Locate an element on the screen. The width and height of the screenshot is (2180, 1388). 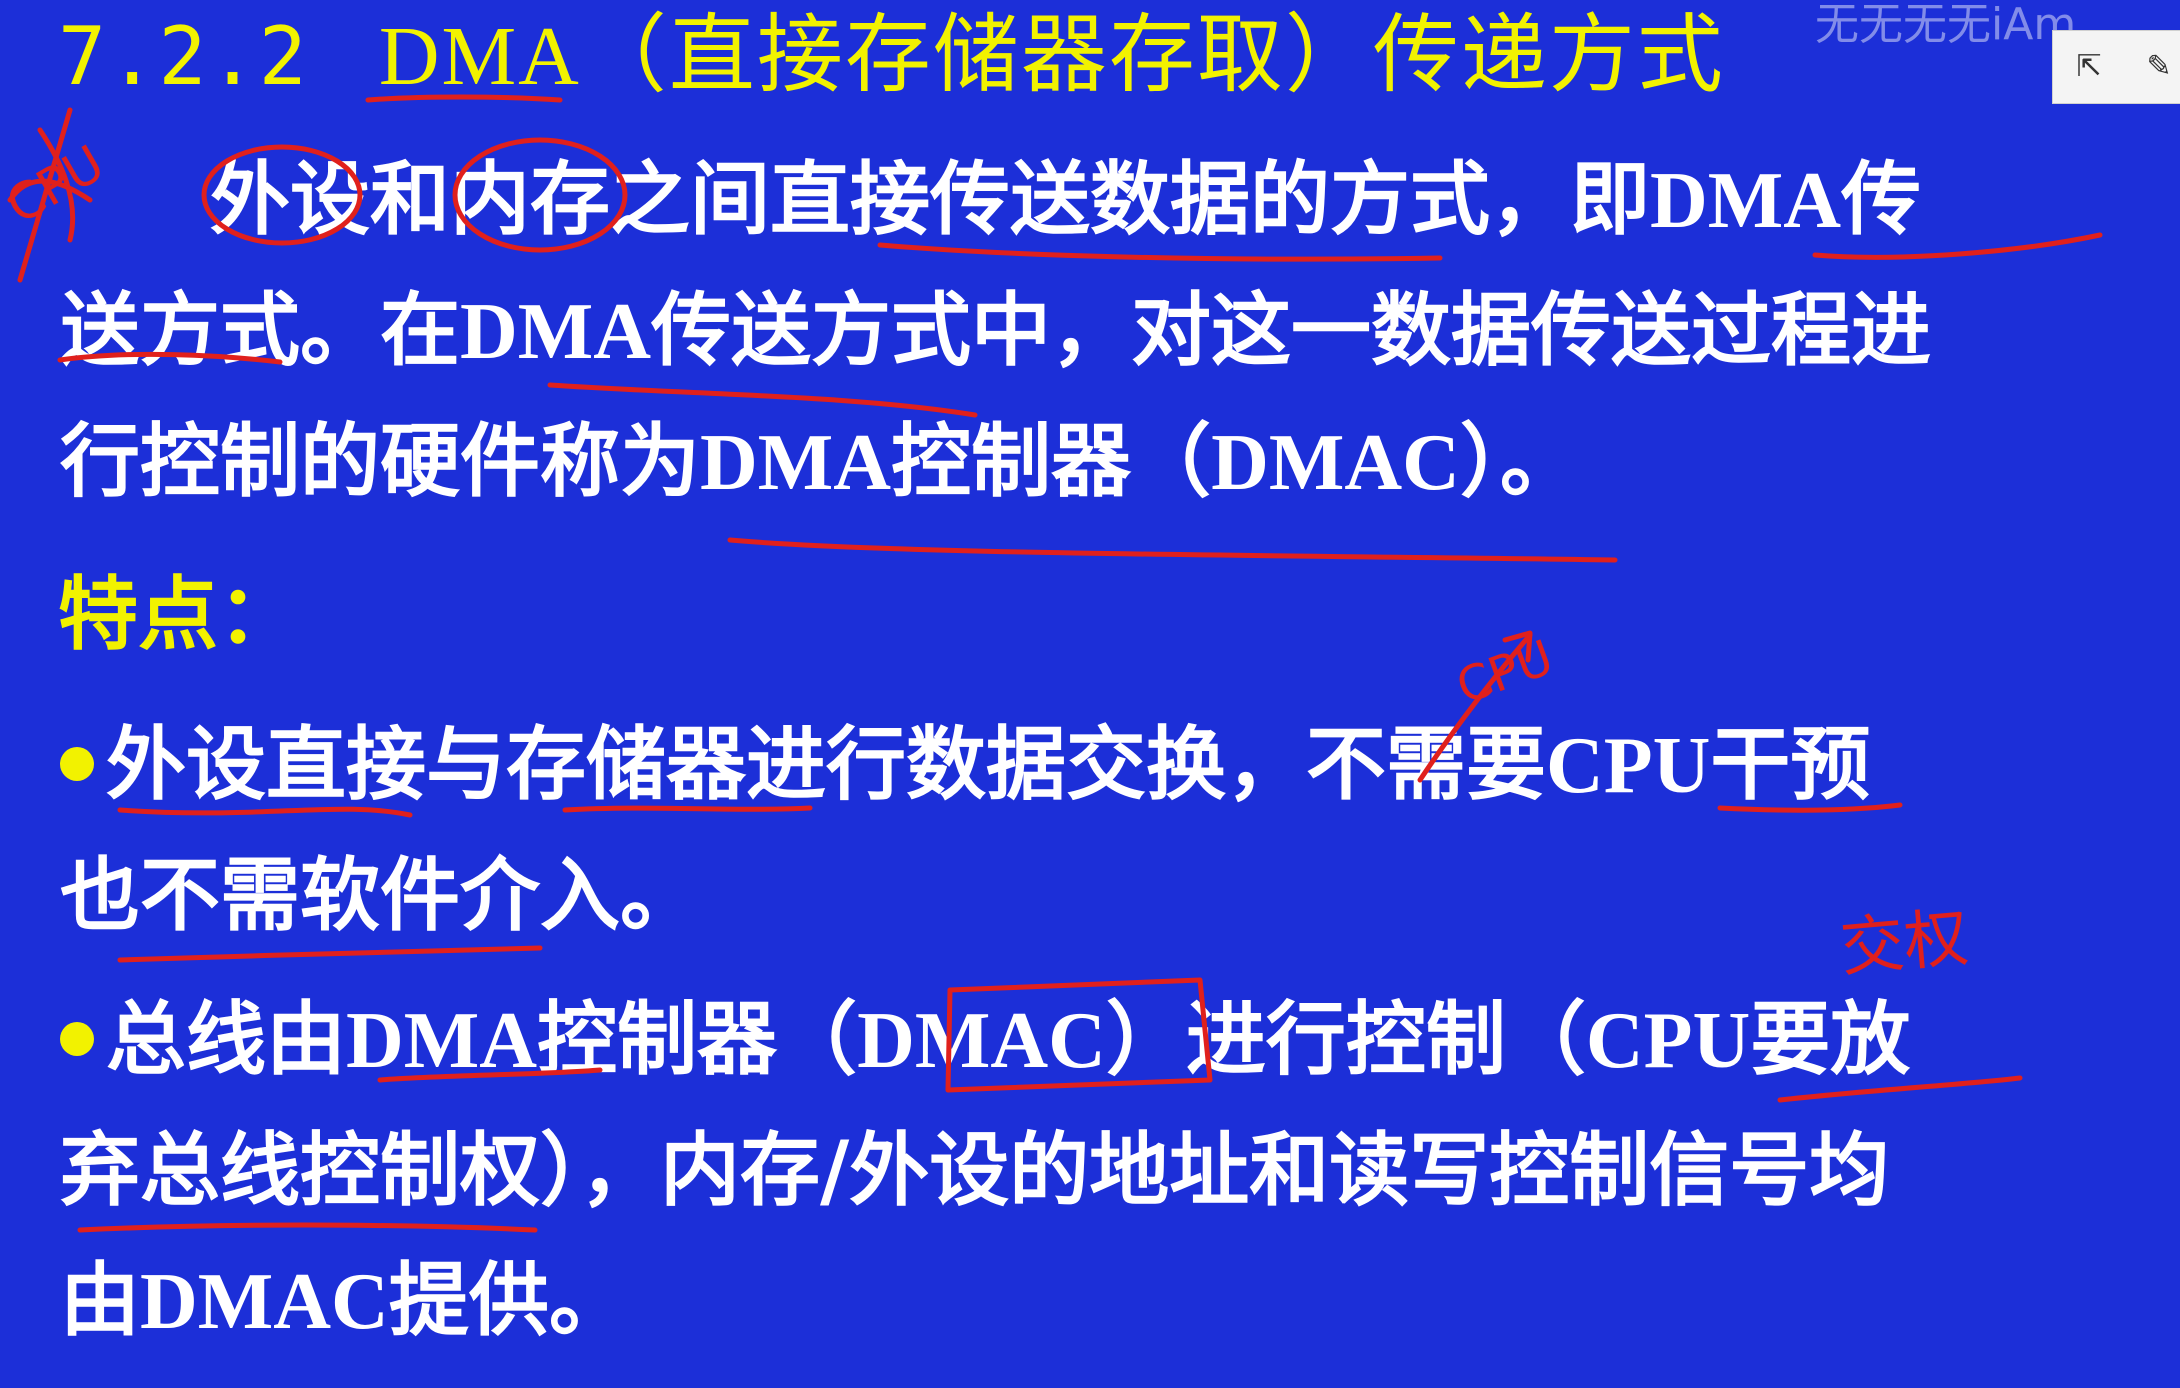
title-text: （直接存储器存取）传递方式 is located at coordinates (1152, 55).